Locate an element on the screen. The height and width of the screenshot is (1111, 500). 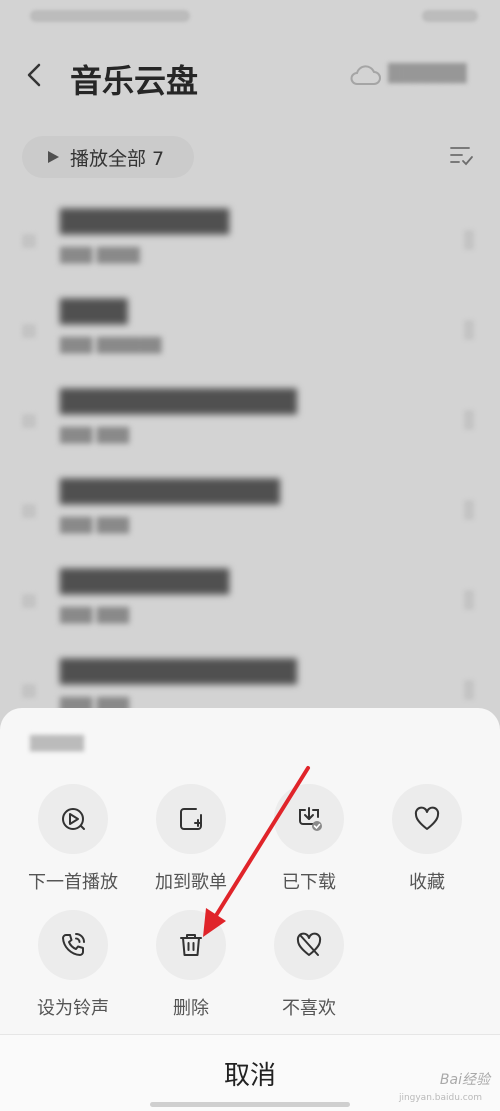
downloaded-label: 已下载 is located at coordinates (309, 882).